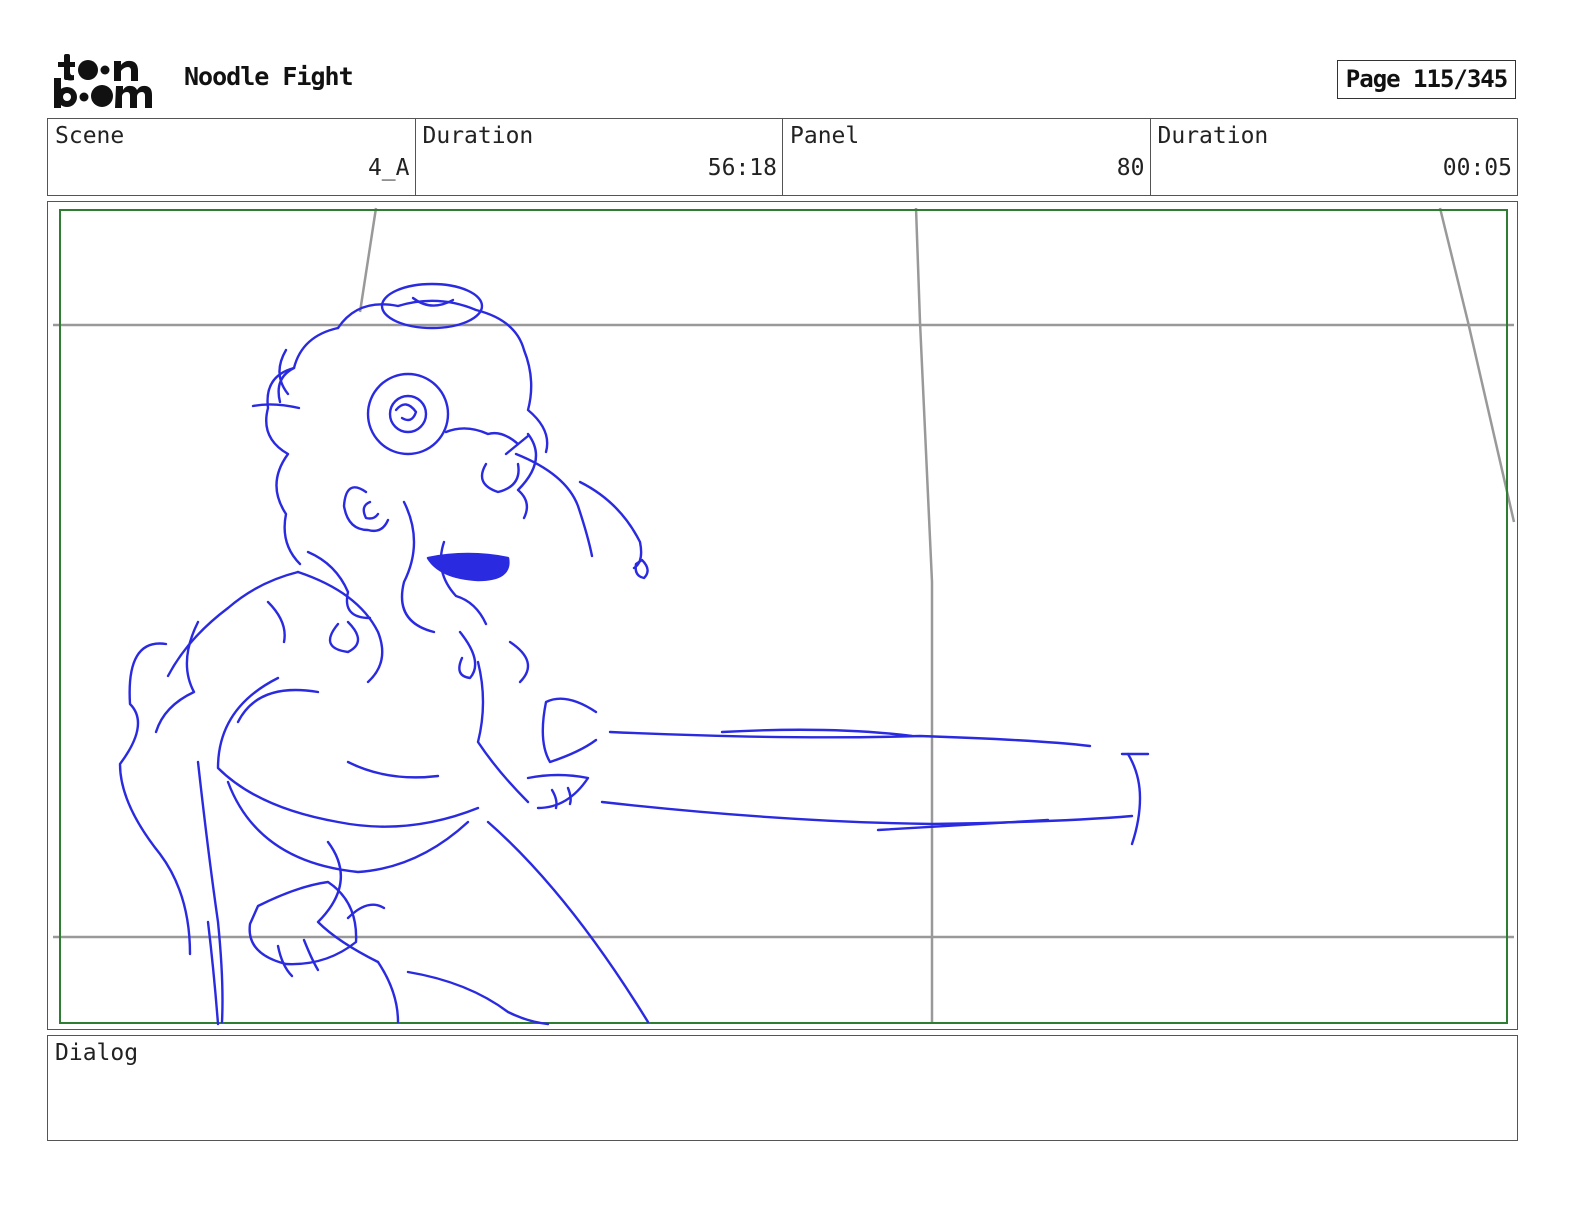 The height and width of the screenshot is (1224, 1584). I want to click on toon-boom-logo, so click(108, 81).